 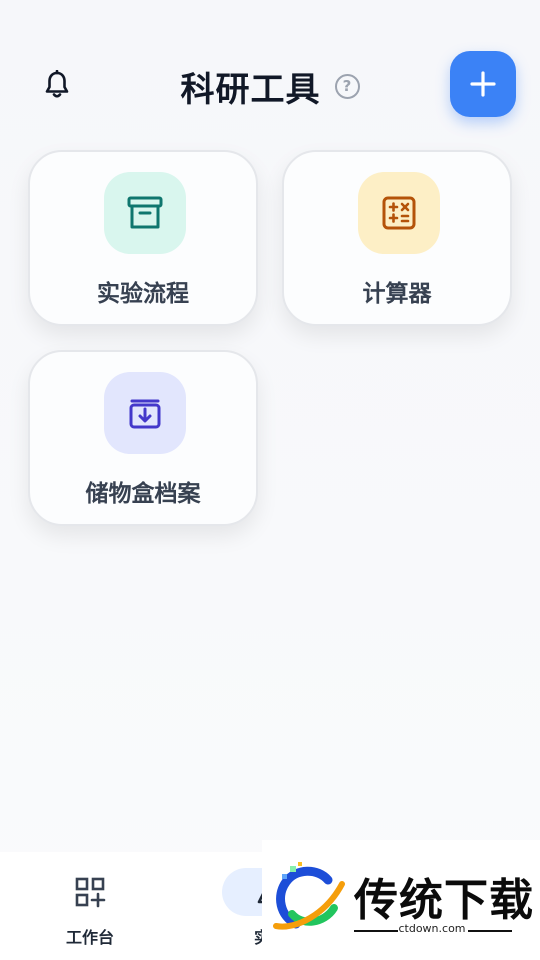 I want to click on help-icon: ?, so click(x=347, y=86).